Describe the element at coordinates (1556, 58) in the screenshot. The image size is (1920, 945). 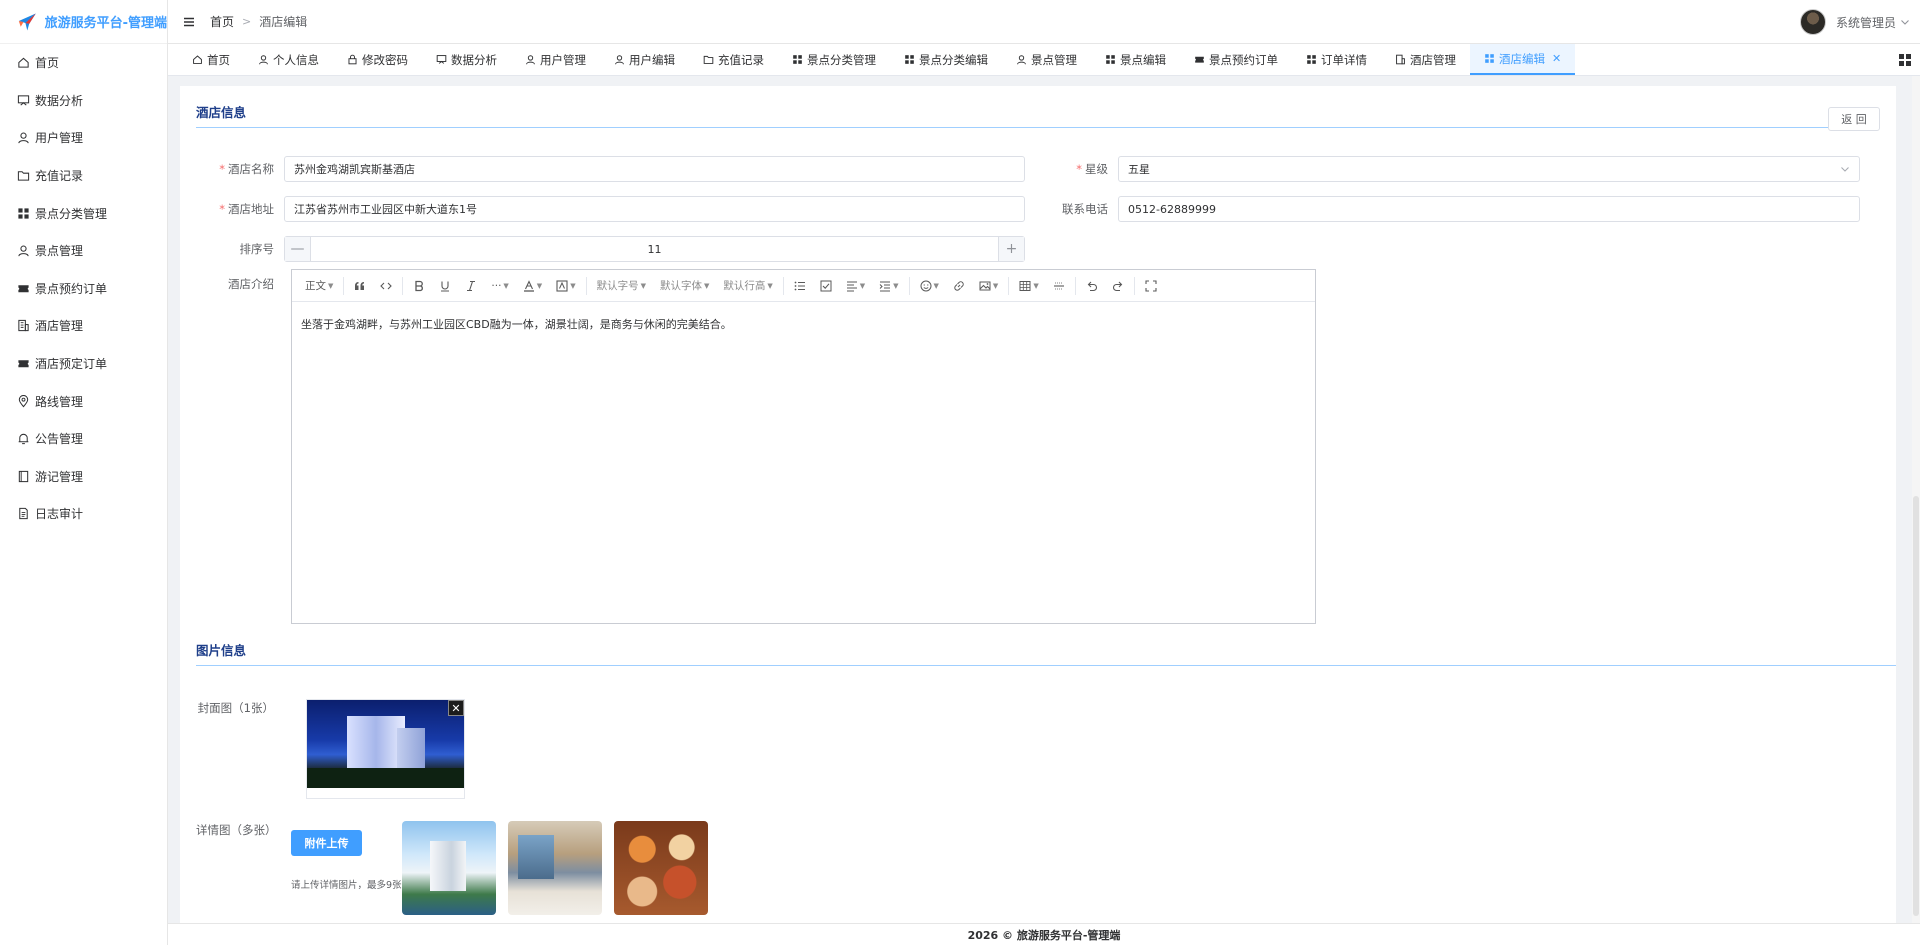
I see `close-icon: ✕` at that location.